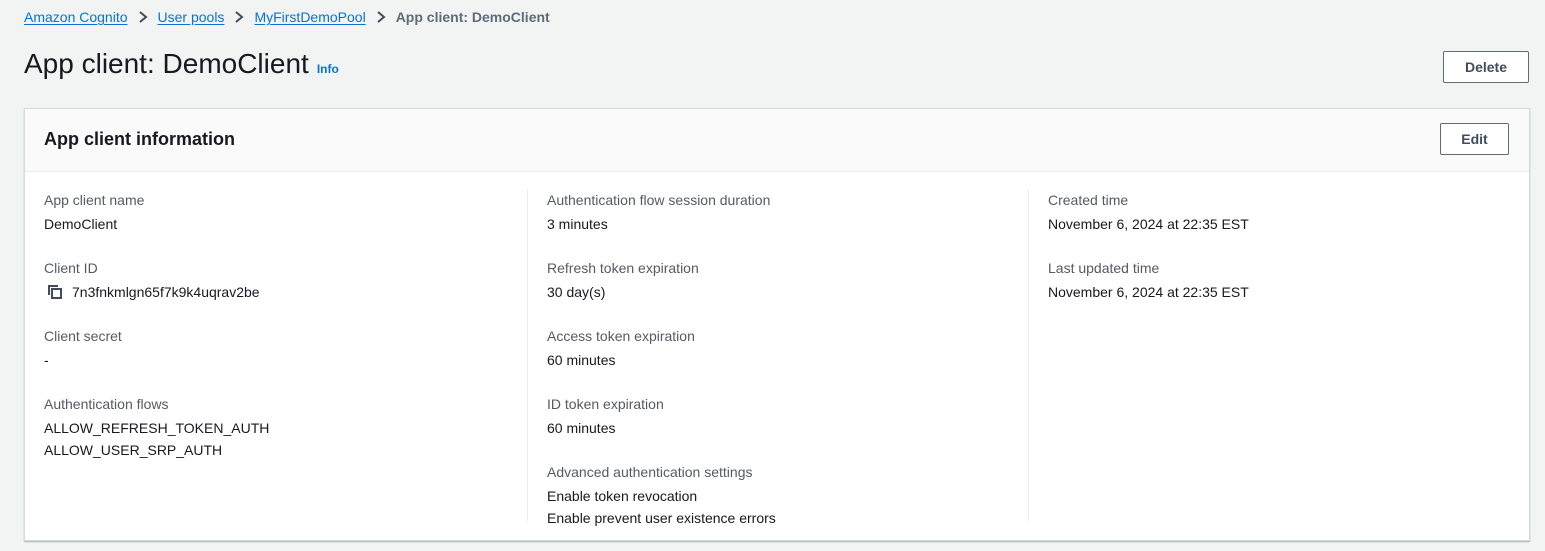 The width and height of the screenshot is (1545, 551). I want to click on field-label: Authentication flows, so click(106, 404).